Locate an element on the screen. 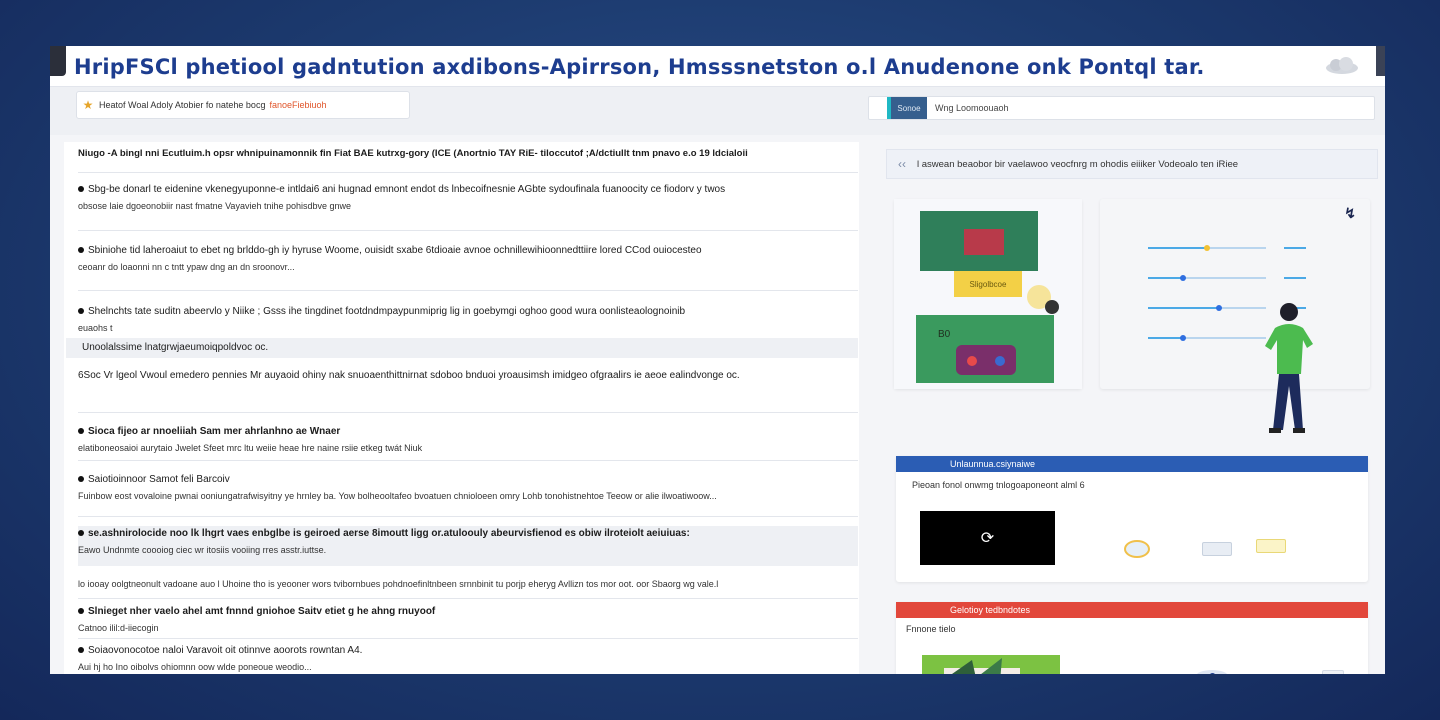 Image resolution: width=1440 pixels, height=720 pixels. replay-icon: ⟳ is located at coordinates (987, 538).